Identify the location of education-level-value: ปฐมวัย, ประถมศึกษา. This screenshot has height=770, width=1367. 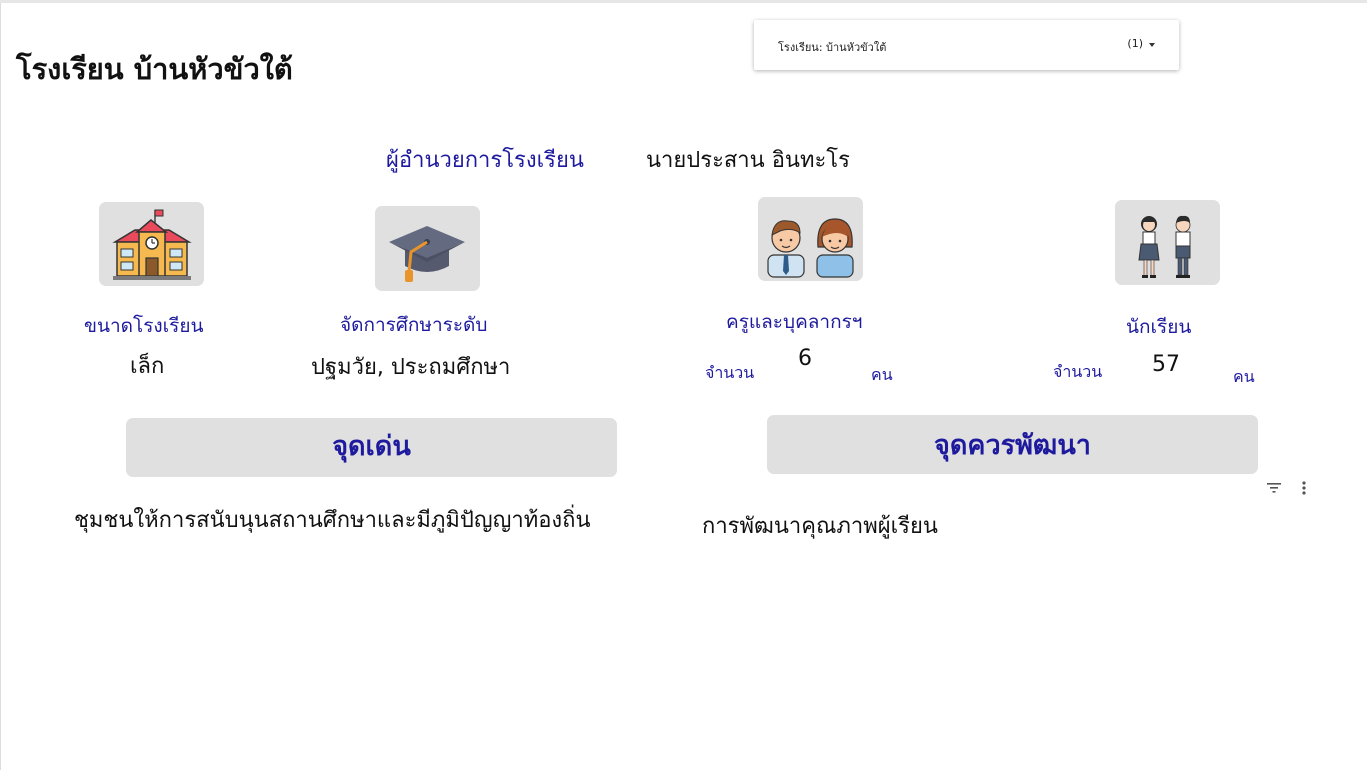
(411, 367).